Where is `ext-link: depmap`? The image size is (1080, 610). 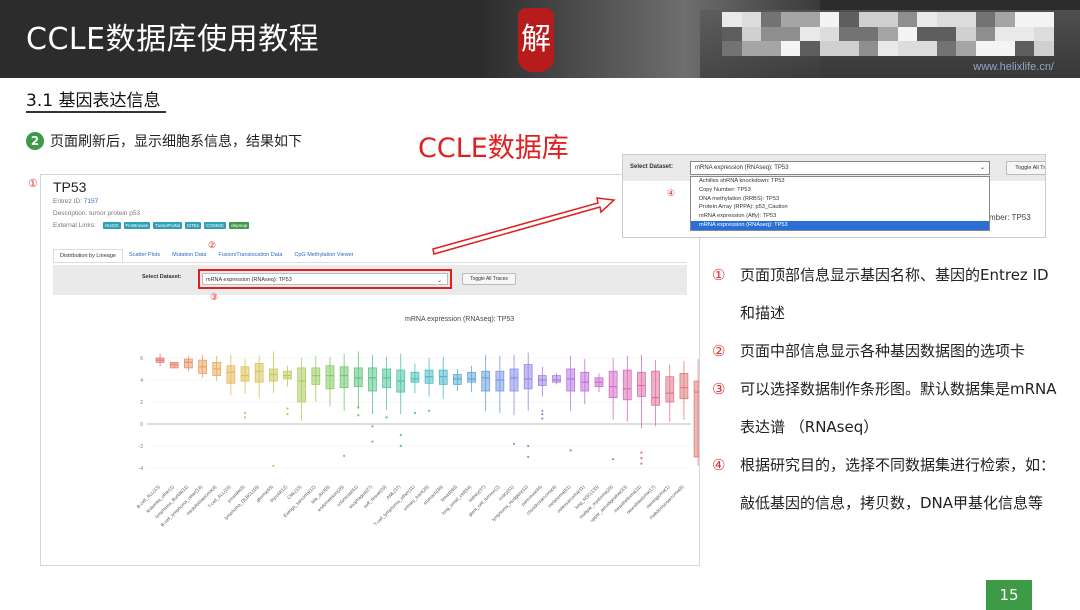
ext-link: depmap is located at coordinates (239, 225).